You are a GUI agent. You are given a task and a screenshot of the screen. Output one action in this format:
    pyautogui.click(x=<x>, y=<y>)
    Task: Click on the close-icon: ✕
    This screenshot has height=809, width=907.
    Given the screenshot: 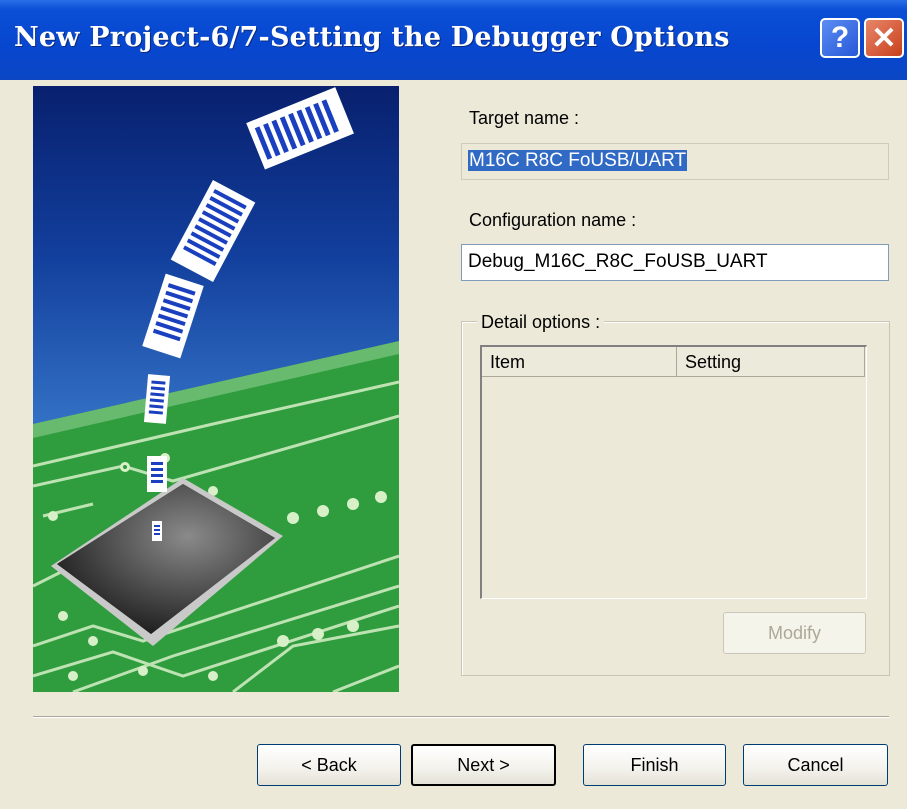 What is the action you would take?
    pyautogui.click(x=884, y=38)
    